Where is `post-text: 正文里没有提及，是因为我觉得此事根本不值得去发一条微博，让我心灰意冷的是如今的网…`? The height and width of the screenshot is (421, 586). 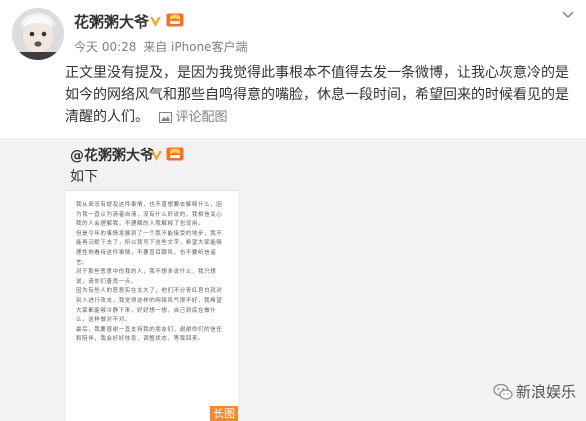
post-text: 正文里没有提及，是因为我觉得此事根本不值得去发一条微博，让我心灰意冷的是如今的网… is located at coordinates (322, 96).